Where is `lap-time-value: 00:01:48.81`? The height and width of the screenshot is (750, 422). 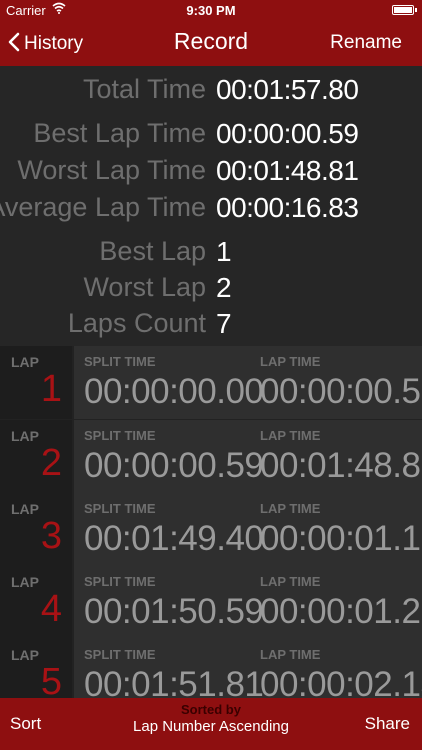
lap-time-value: 00:01:48.81 is located at coordinates (341, 465).